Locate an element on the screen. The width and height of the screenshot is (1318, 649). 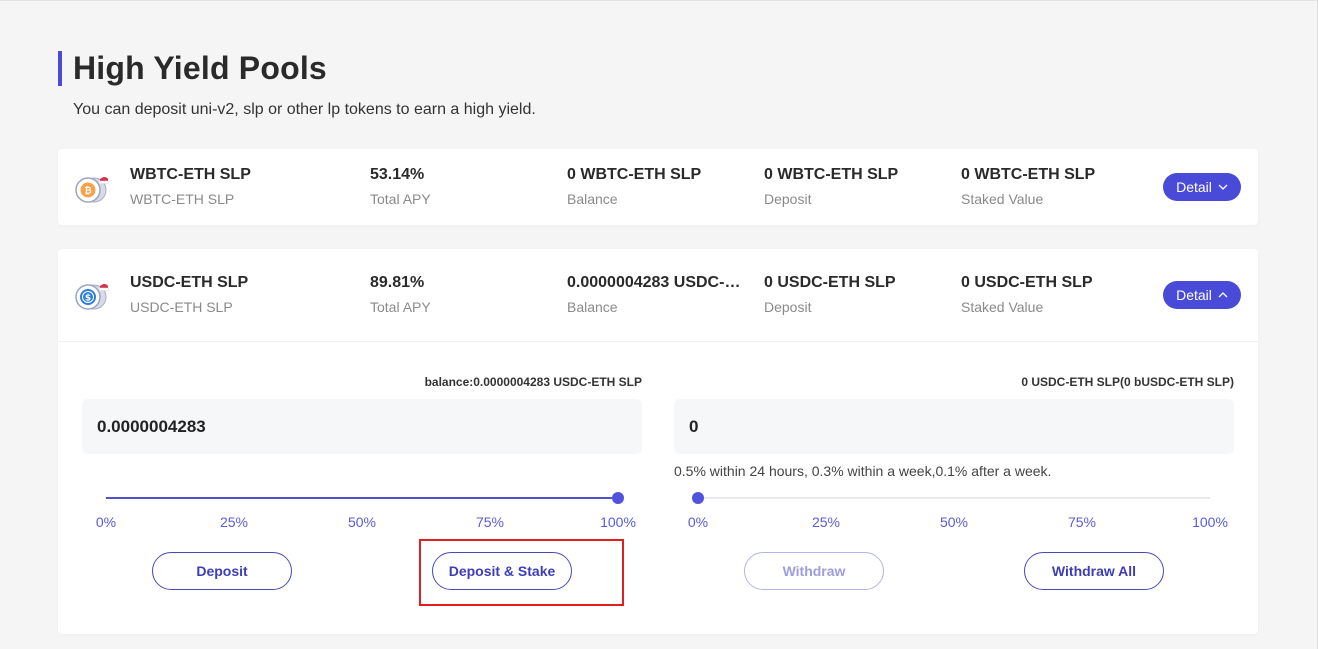
deposit-tick-50: 50% is located at coordinates (362, 522).